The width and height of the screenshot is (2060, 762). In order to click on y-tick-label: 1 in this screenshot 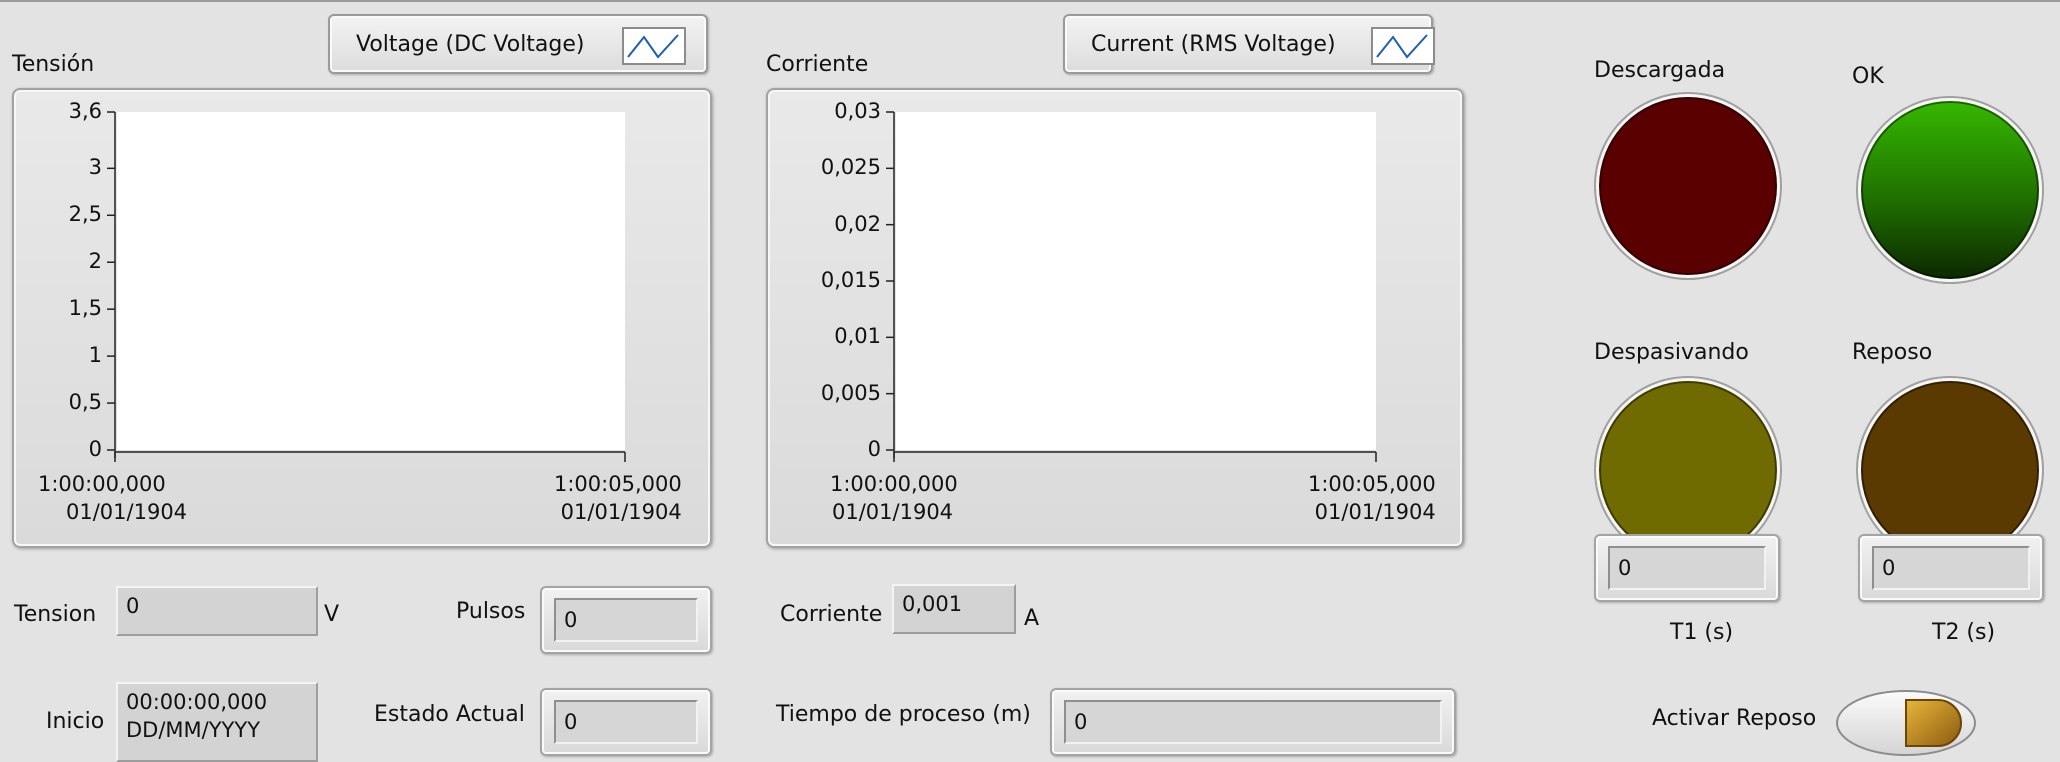, I will do `click(95, 355)`.